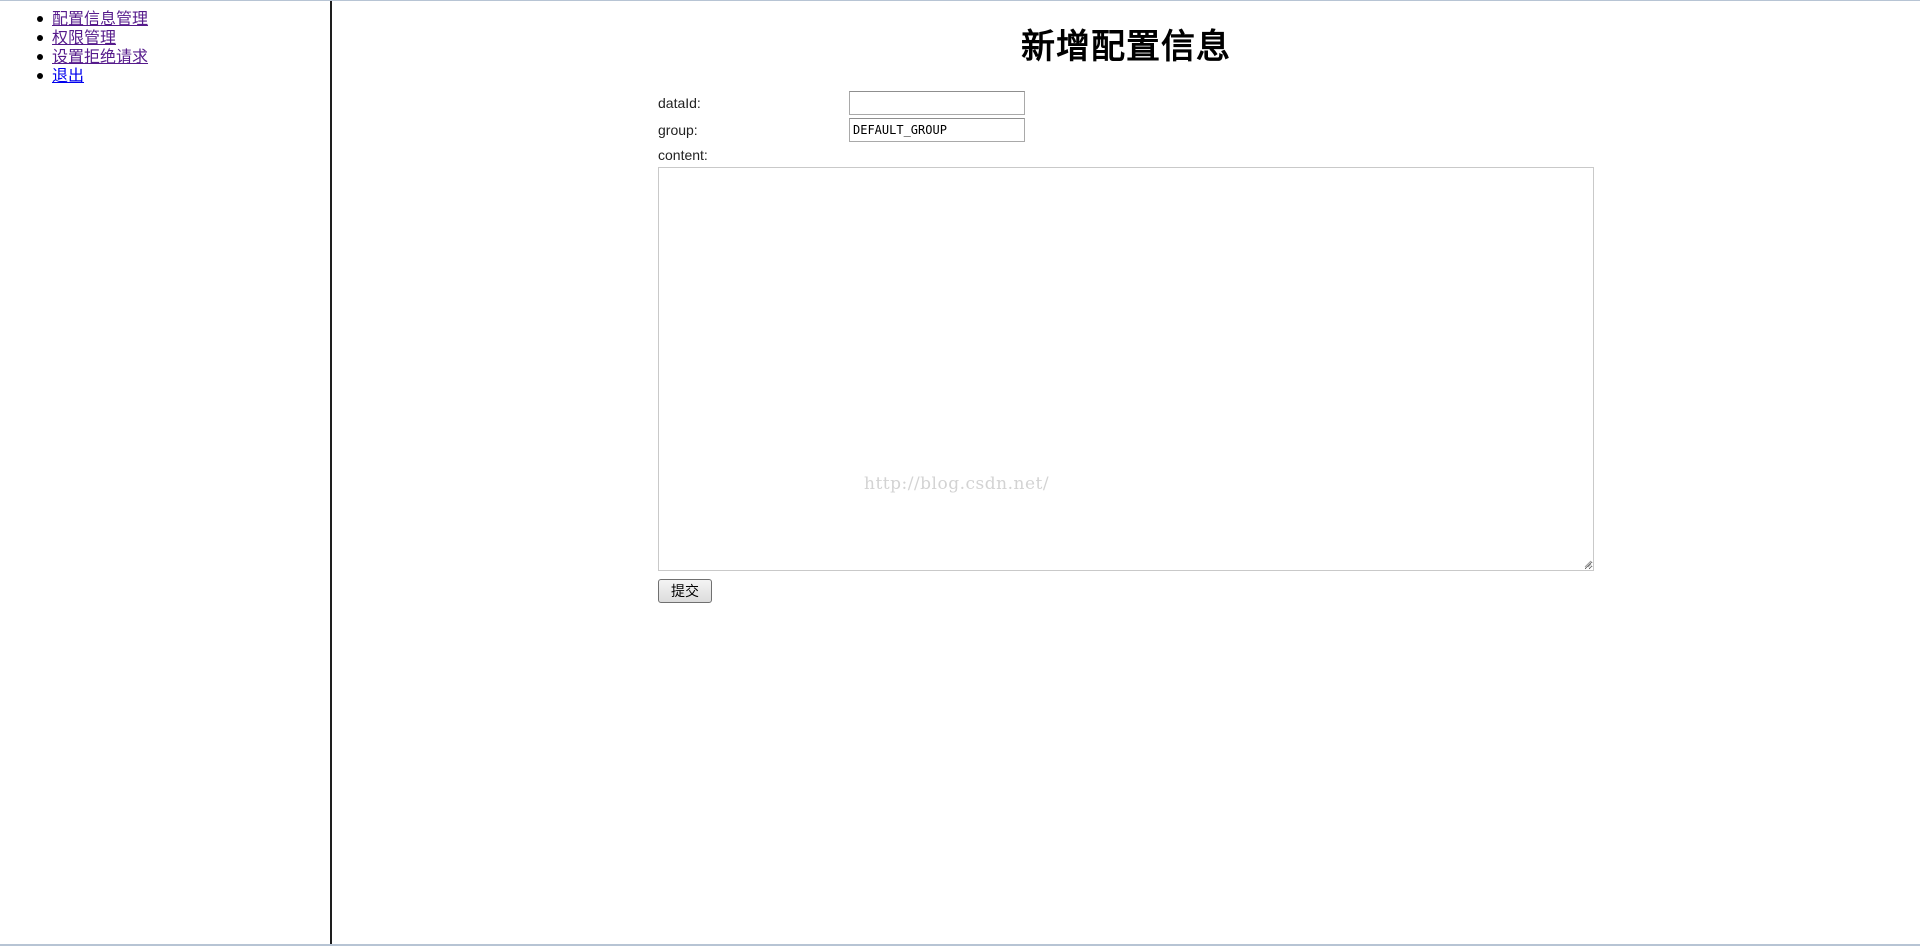 The image size is (1920, 946). I want to click on page-title: 新增配置信息, so click(1126, 47).